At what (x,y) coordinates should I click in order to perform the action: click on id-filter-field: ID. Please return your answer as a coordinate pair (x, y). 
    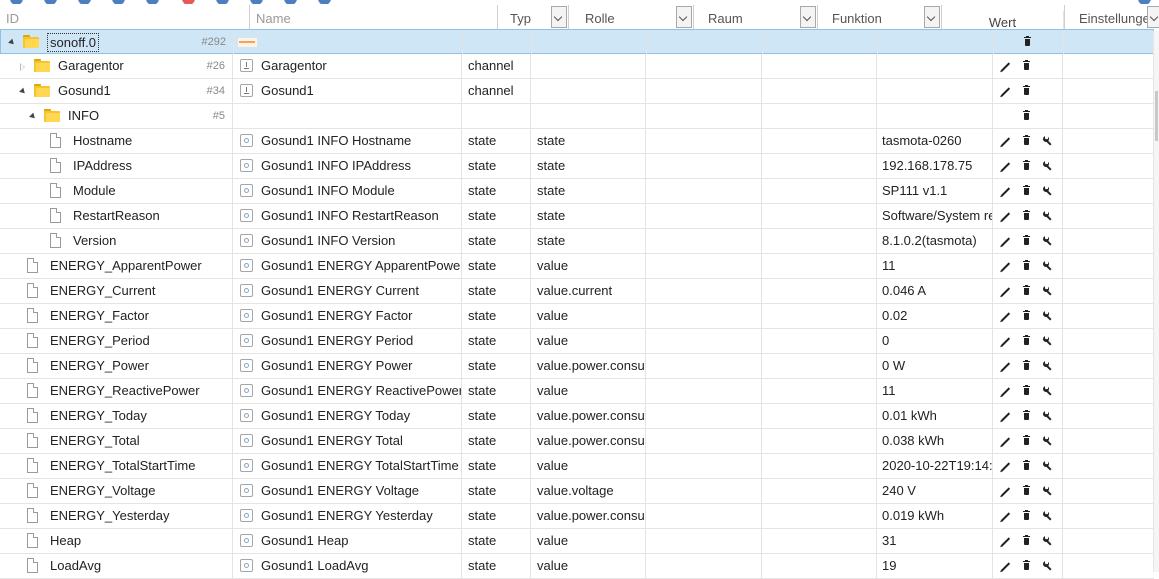
    Looking at the image, I should click on (125, 18).